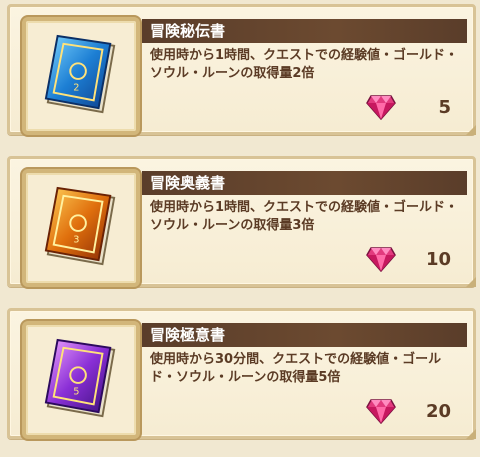  Describe the element at coordinates (76, 392) in the screenshot. I see `svg-text: 5` at that location.